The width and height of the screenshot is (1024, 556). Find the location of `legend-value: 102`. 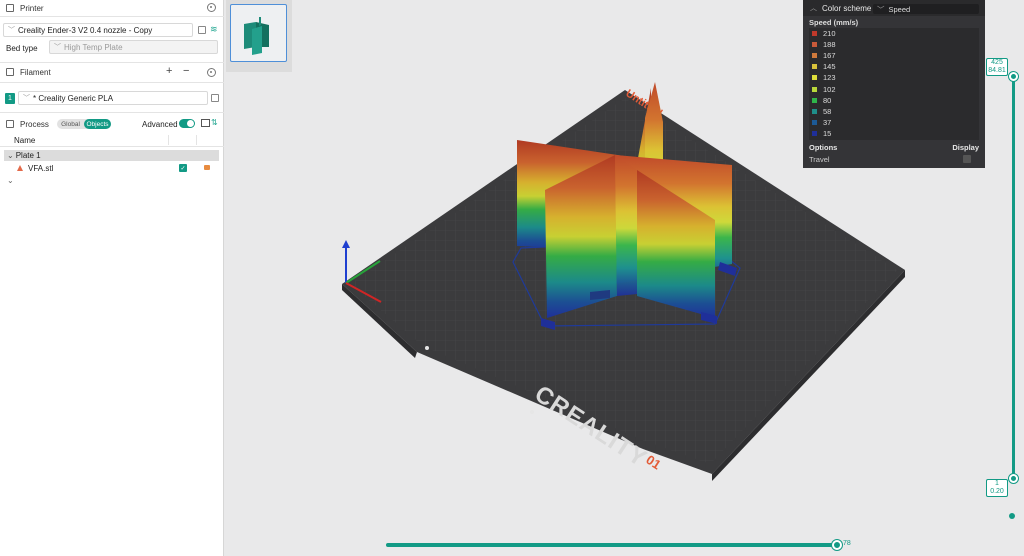

legend-value: 102 is located at coordinates (829, 89).